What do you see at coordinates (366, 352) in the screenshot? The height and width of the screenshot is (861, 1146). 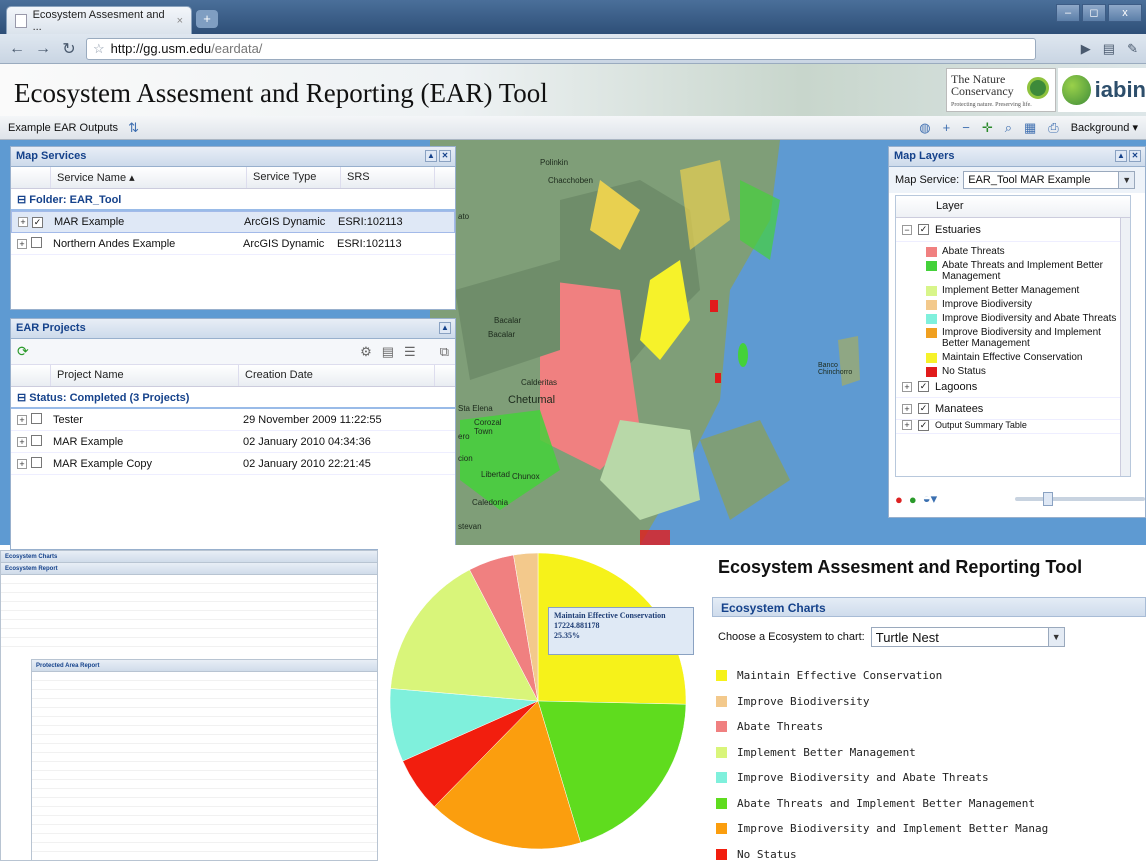 I see `tools-icon: ⚙` at bounding box center [366, 352].